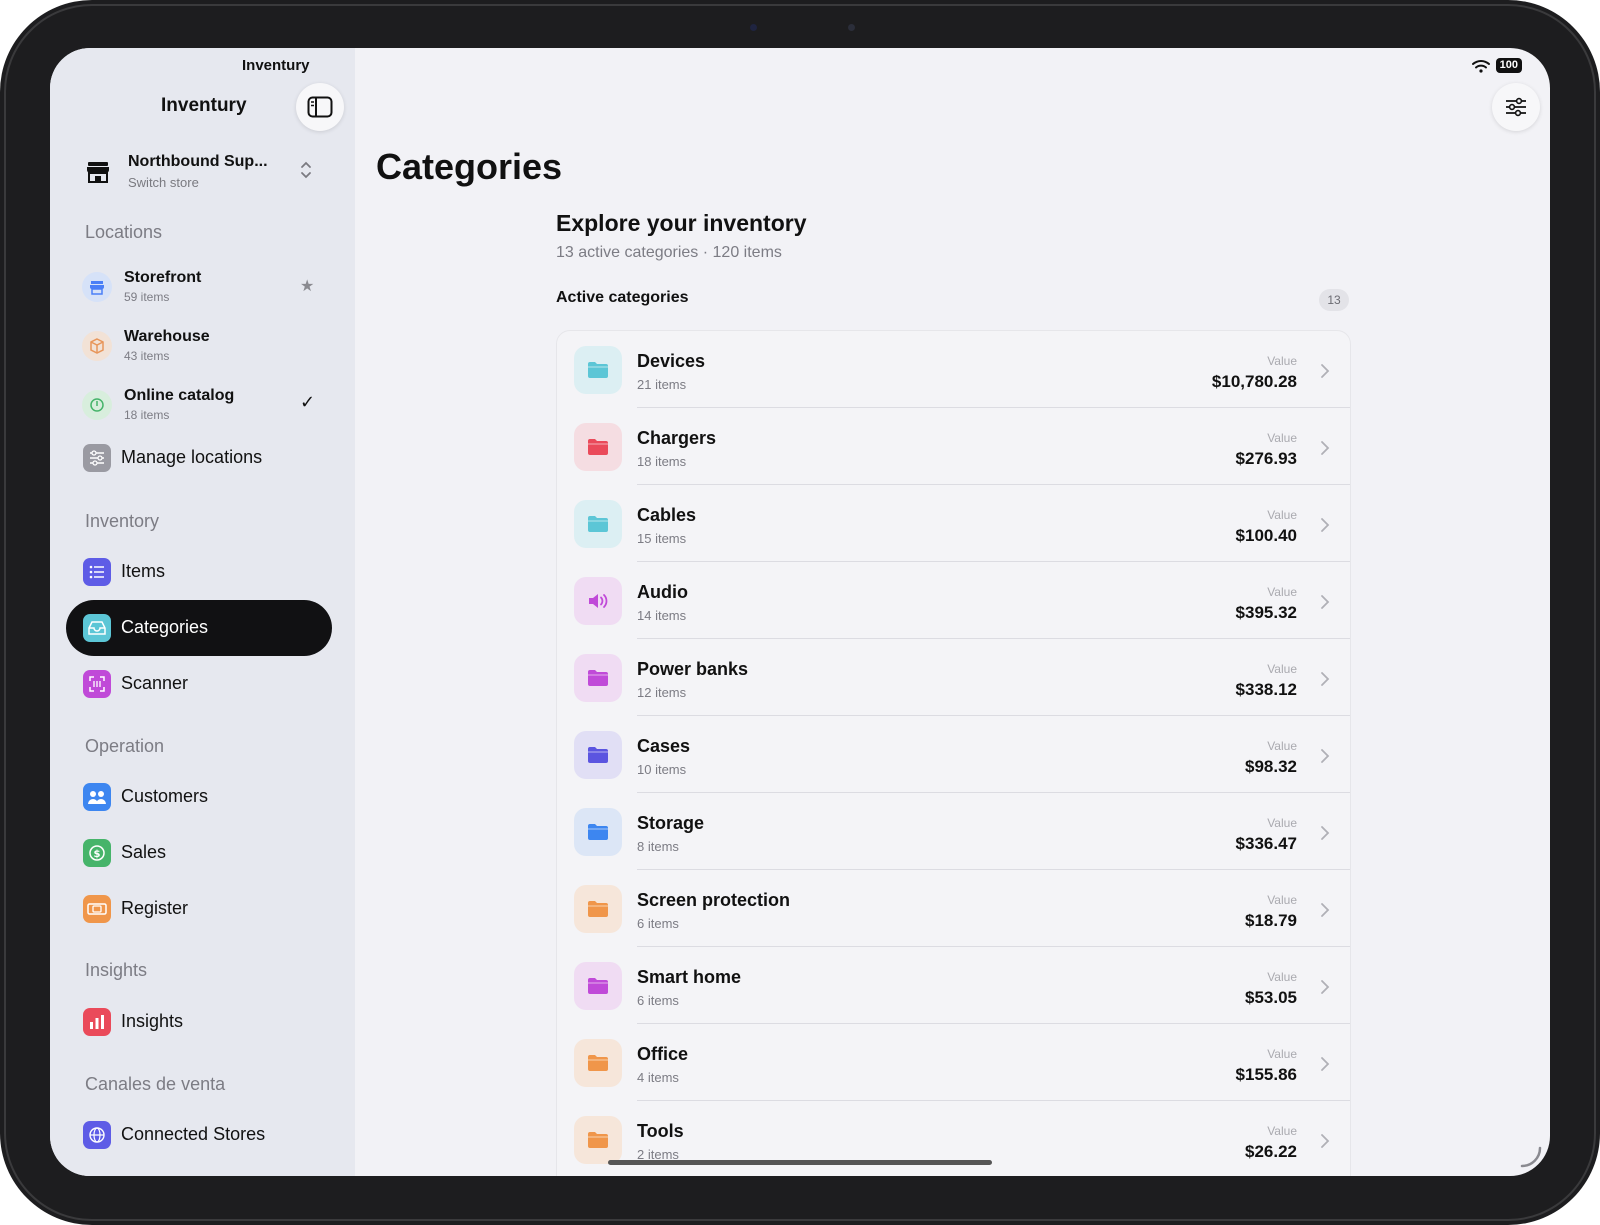 The height and width of the screenshot is (1225, 1600). Describe the element at coordinates (953, 985) in the screenshot. I see `category-row-smart-home: Smart home 6 items Value $53.05` at that location.